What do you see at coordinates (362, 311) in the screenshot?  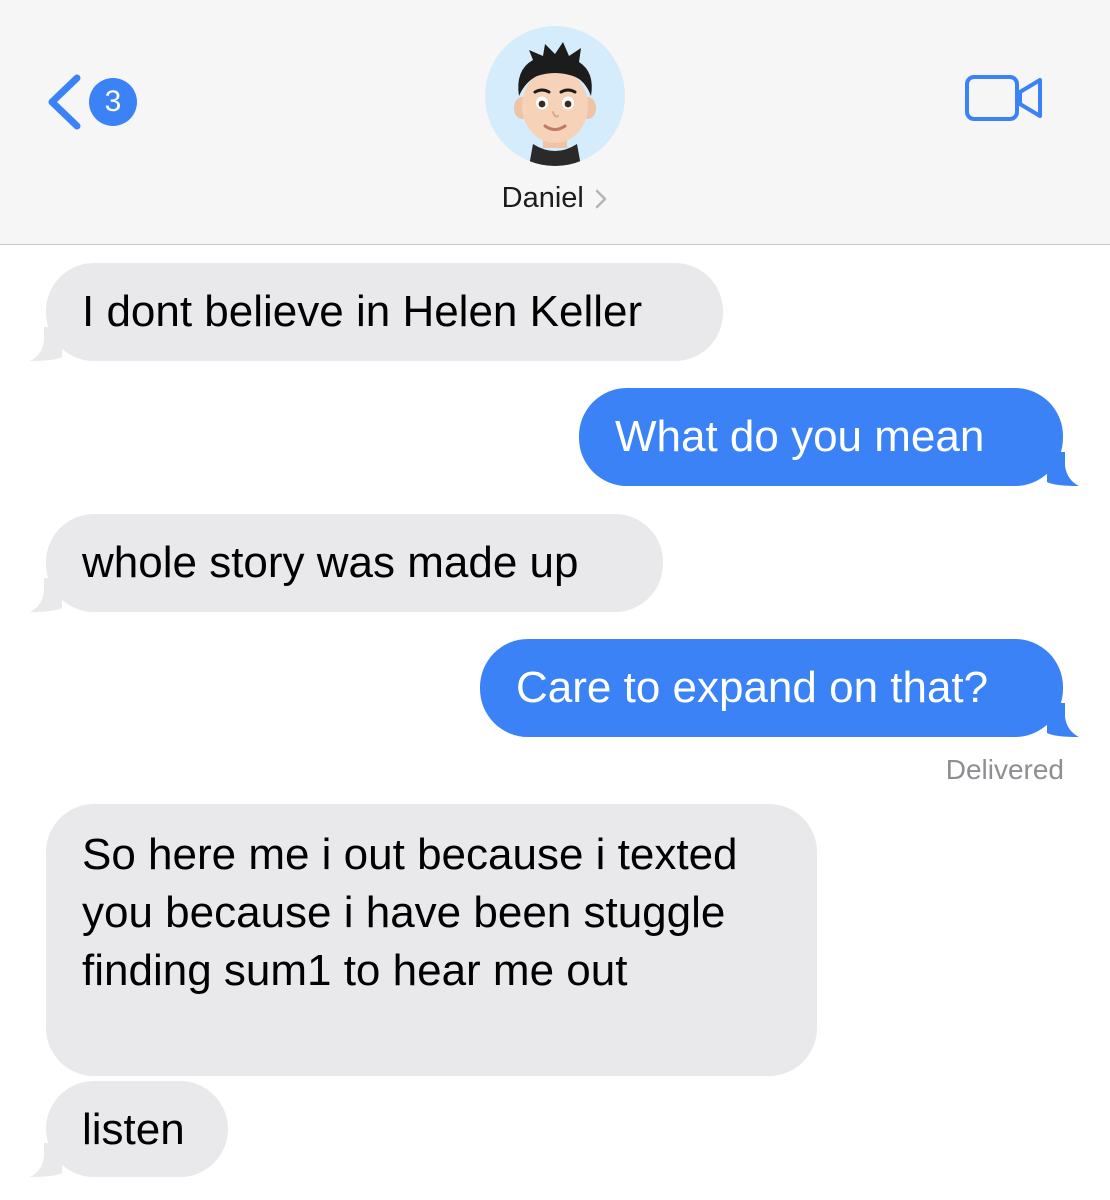 I see `message-text: I dont believe in Helen Keller` at bounding box center [362, 311].